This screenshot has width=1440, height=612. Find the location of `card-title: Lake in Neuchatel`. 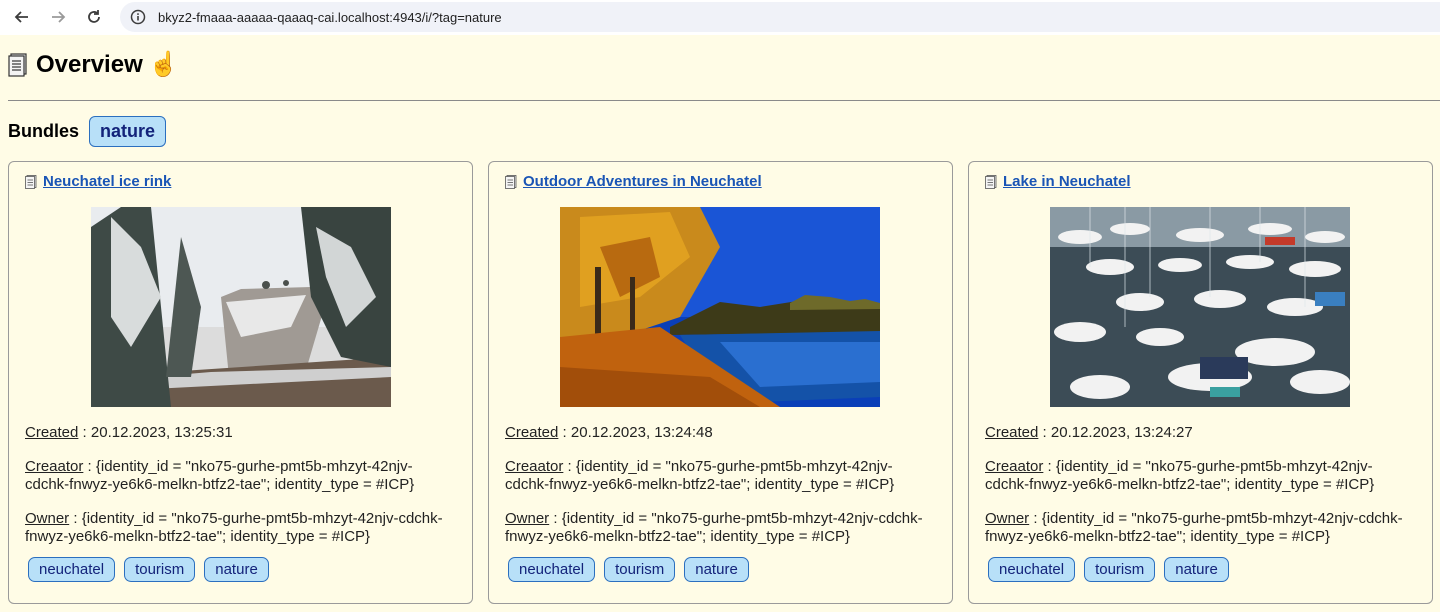

card-title: Lake in Neuchatel is located at coordinates (1058, 181).